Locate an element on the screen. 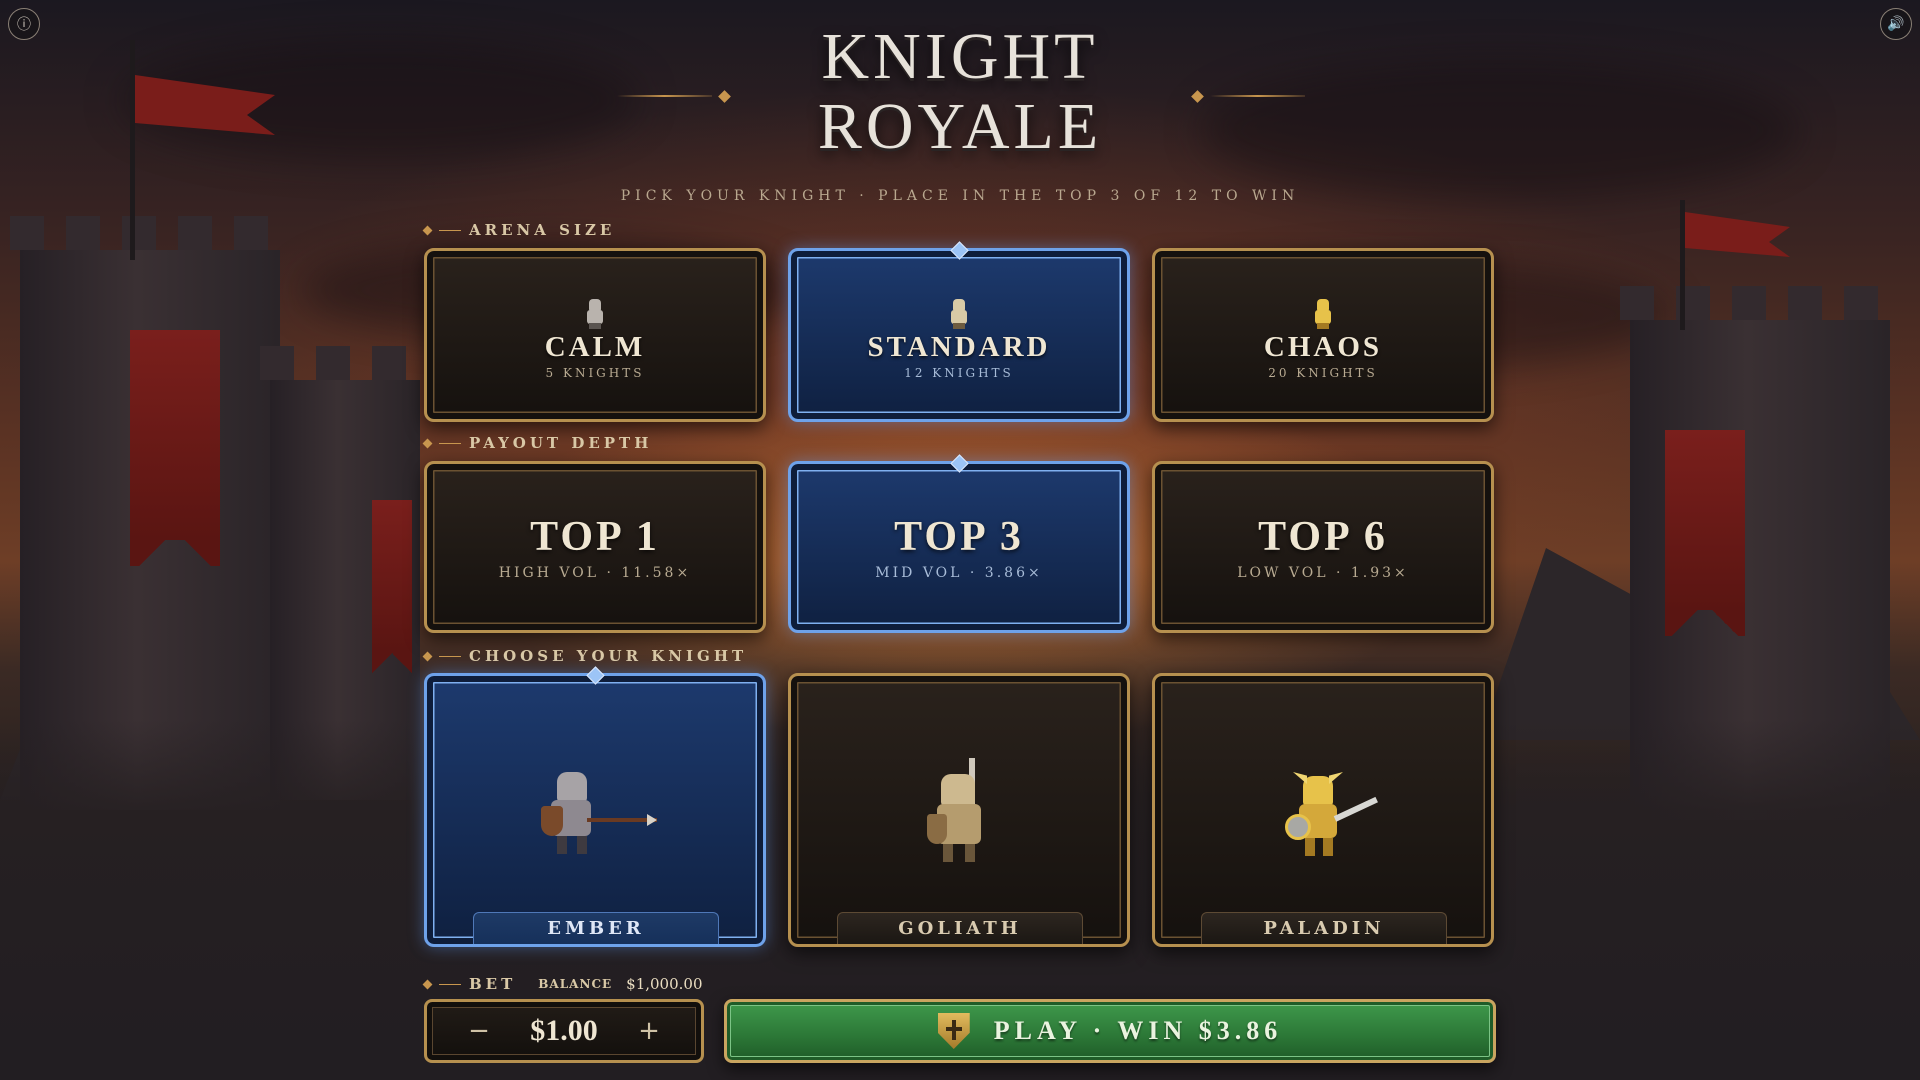  payout-option-title: TOP 6 is located at coordinates (1323, 537).